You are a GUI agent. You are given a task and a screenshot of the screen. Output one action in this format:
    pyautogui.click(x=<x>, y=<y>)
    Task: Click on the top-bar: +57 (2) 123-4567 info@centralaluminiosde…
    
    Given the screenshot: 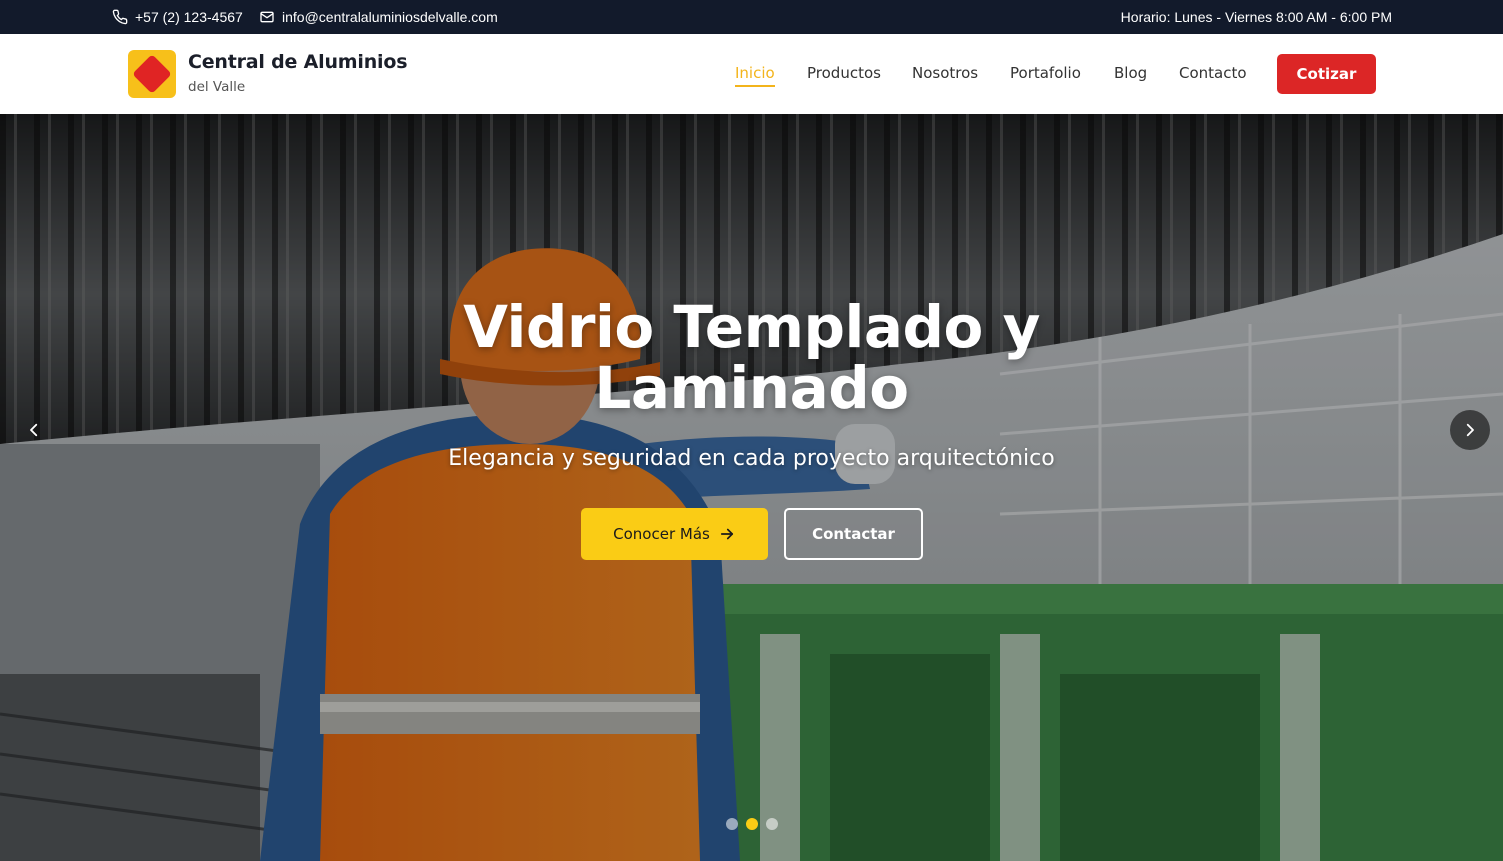 What is the action you would take?
    pyautogui.click(x=751, y=17)
    